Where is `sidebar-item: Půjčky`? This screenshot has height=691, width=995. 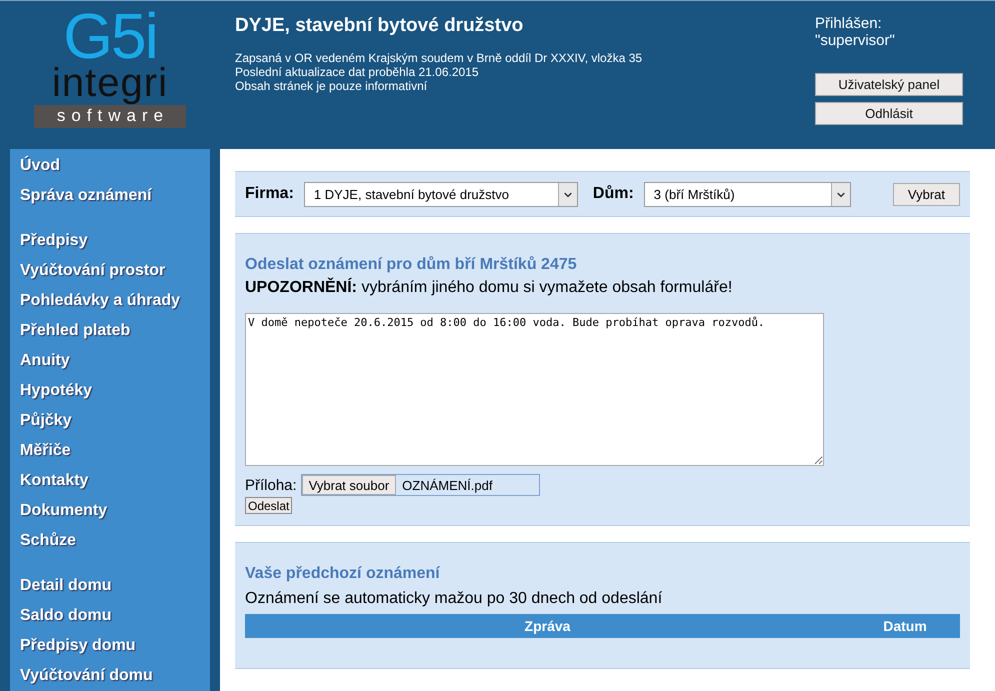
sidebar-item: Půjčky is located at coordinates (115, 421).